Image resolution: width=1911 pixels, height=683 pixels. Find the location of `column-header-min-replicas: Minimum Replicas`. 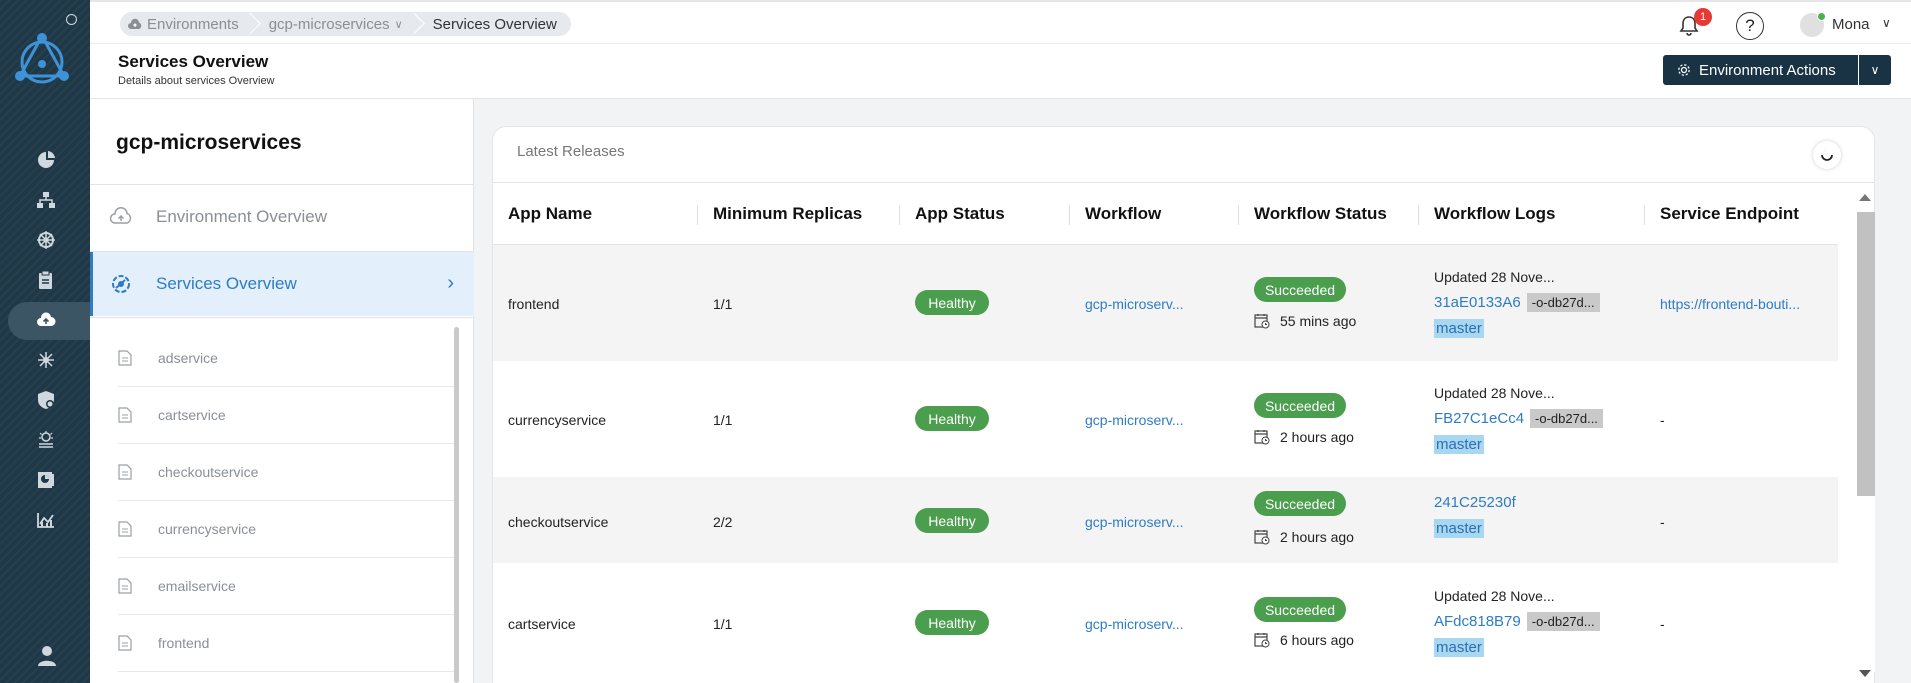

column-header-min-replicas: Minimum Replicas is located at coordinates (787, 214).